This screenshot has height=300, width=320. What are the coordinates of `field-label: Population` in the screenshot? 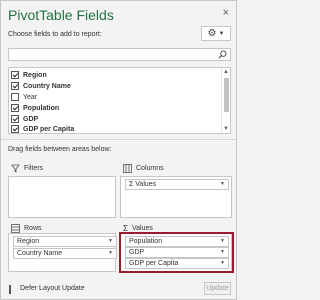 It's located at (41, 108).